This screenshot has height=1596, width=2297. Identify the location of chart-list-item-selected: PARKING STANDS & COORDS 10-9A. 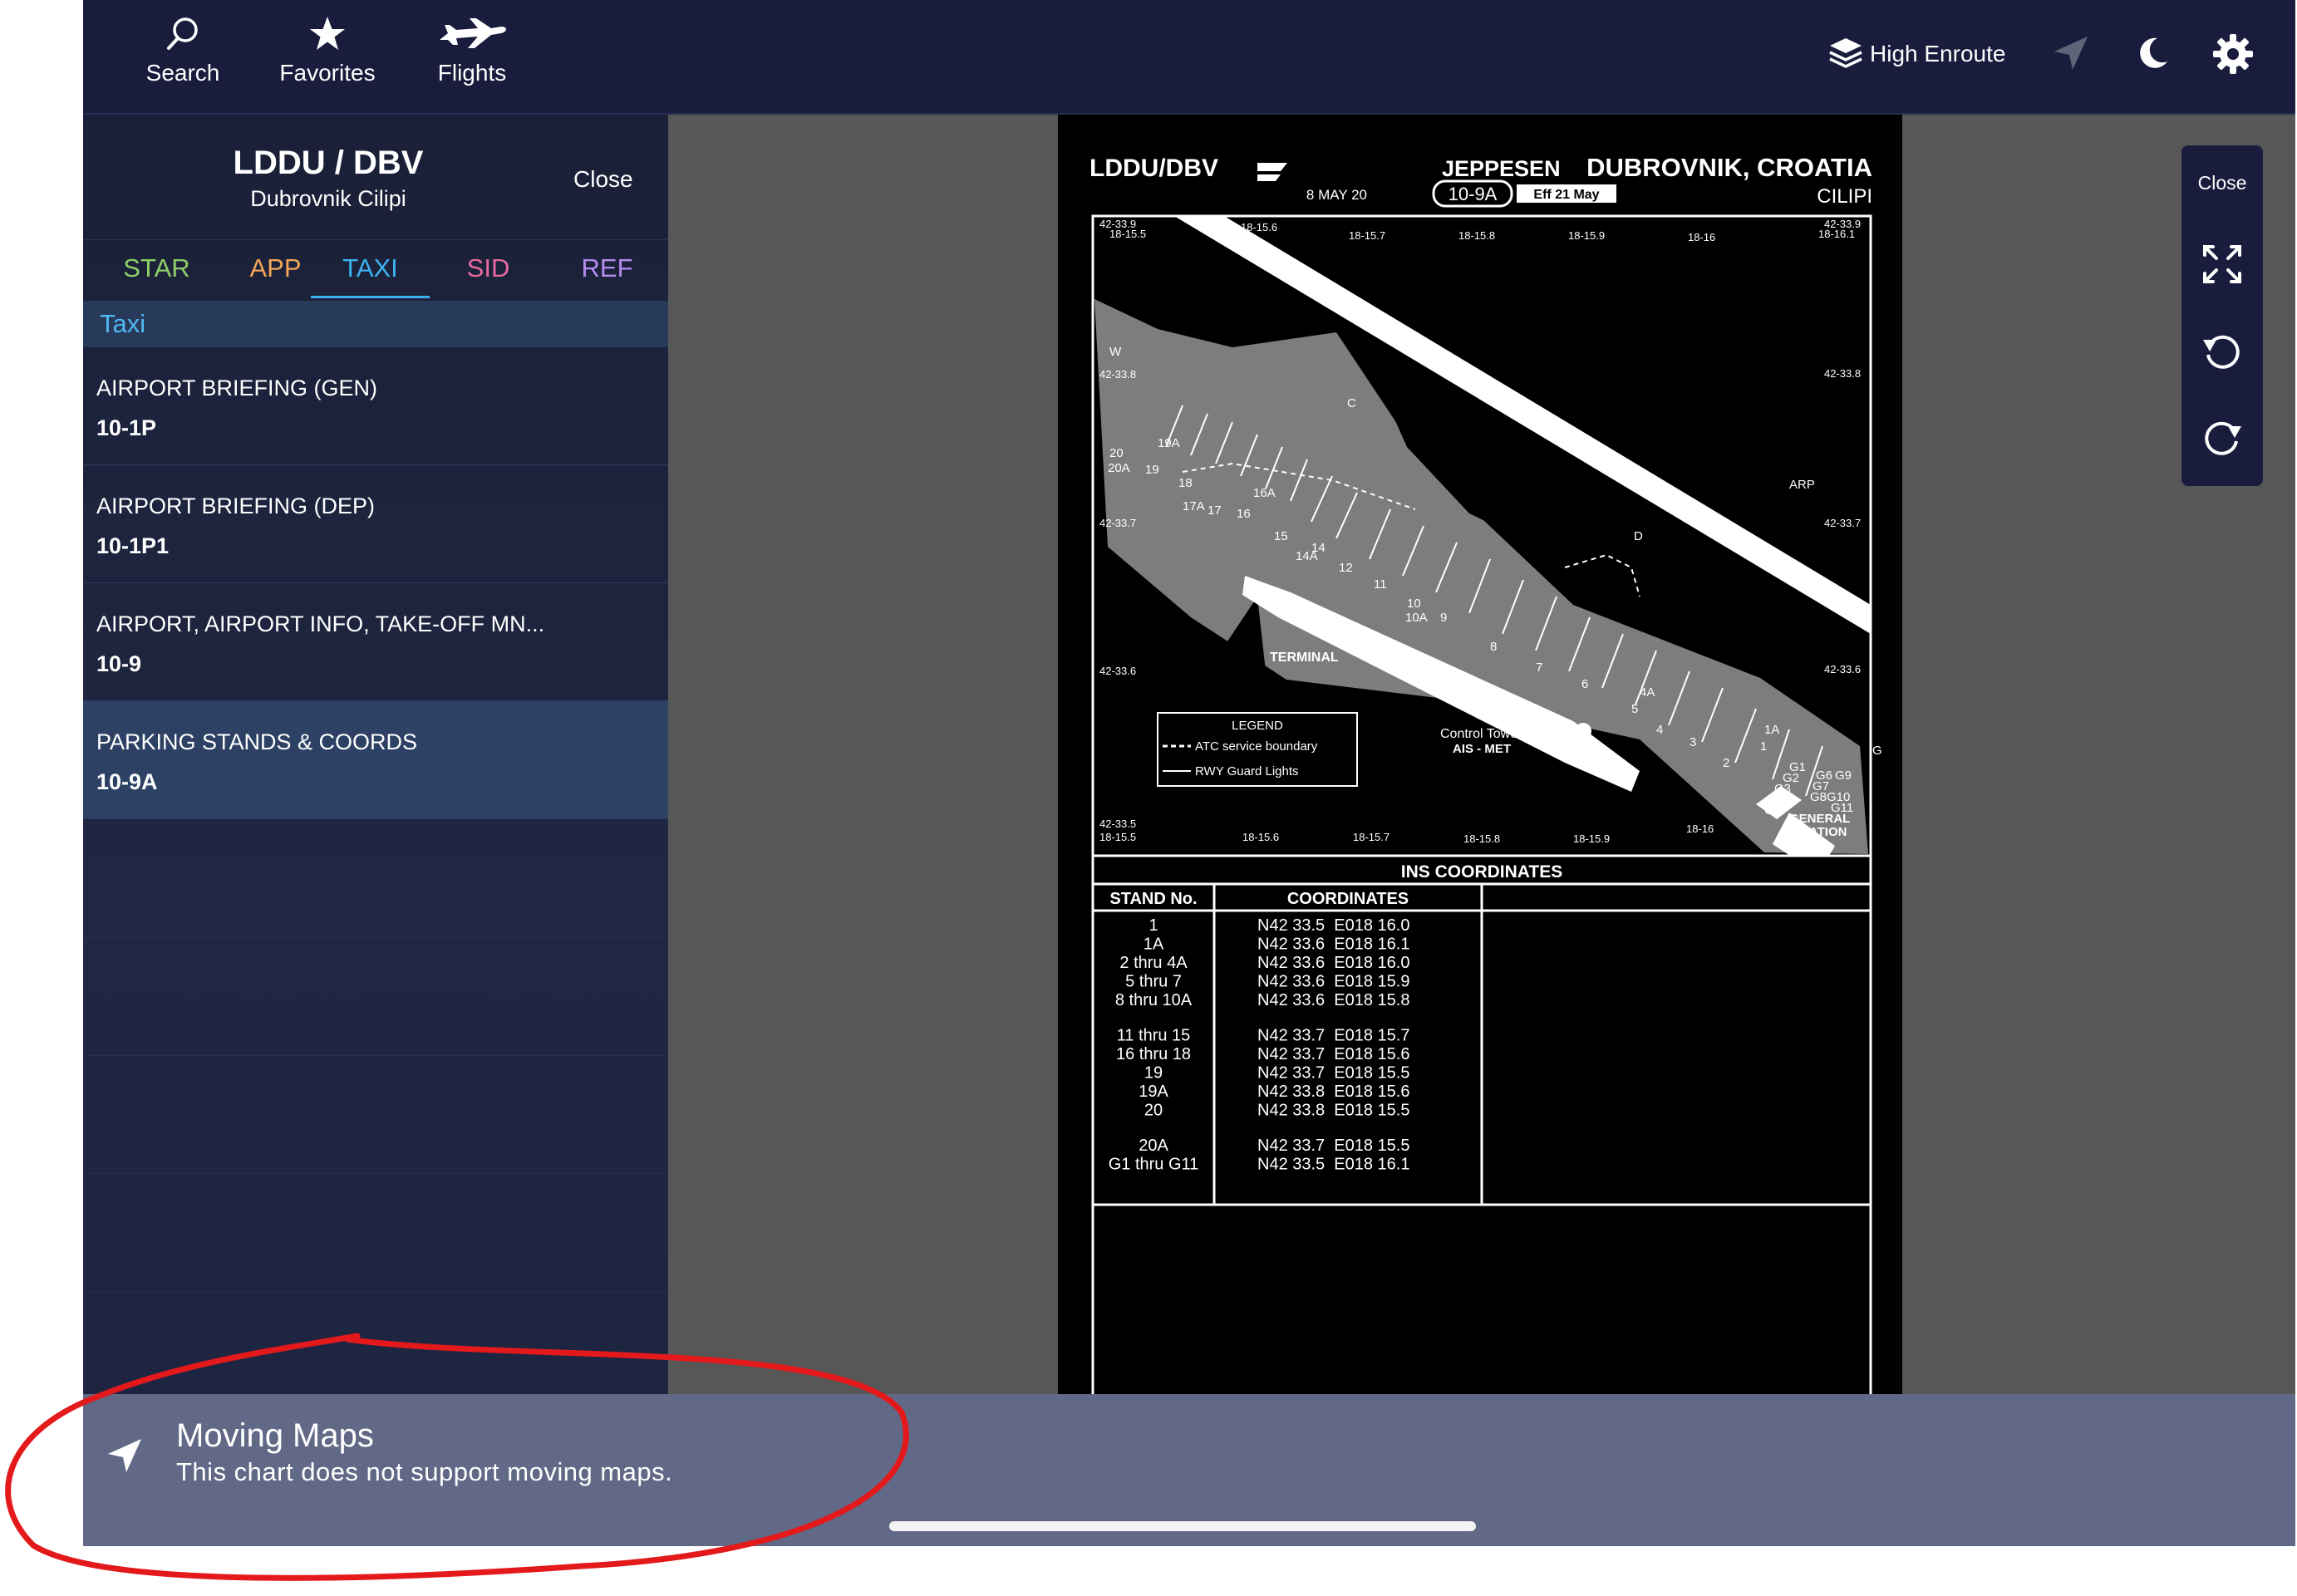
(375, 760).